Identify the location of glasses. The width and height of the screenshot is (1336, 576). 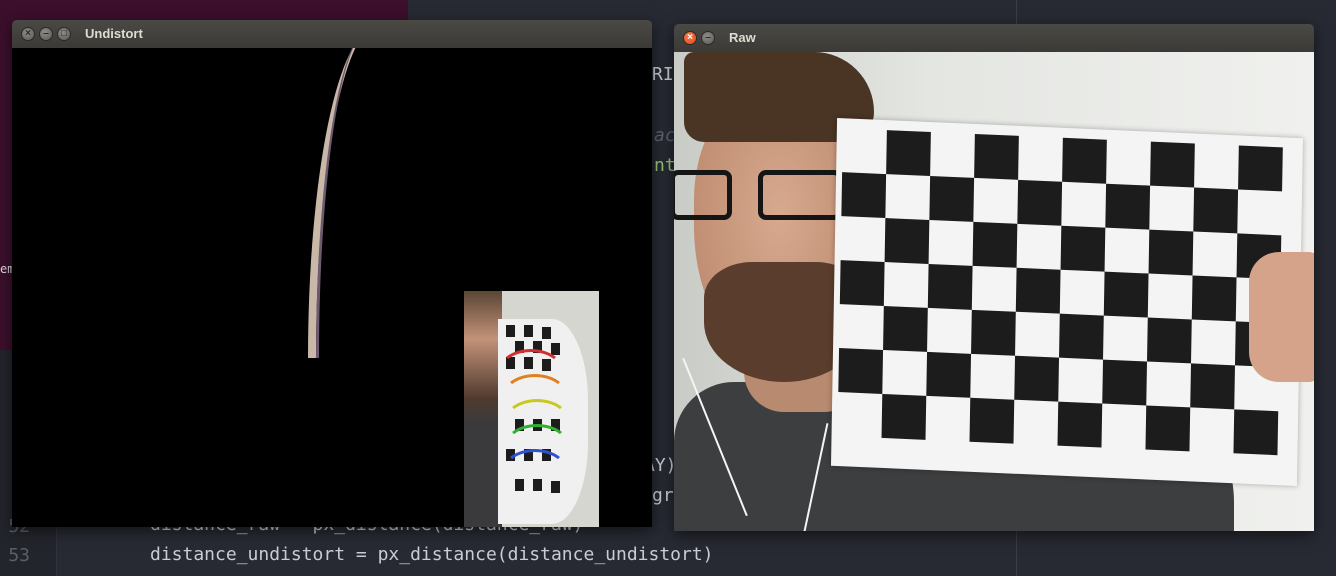
(759, 198).